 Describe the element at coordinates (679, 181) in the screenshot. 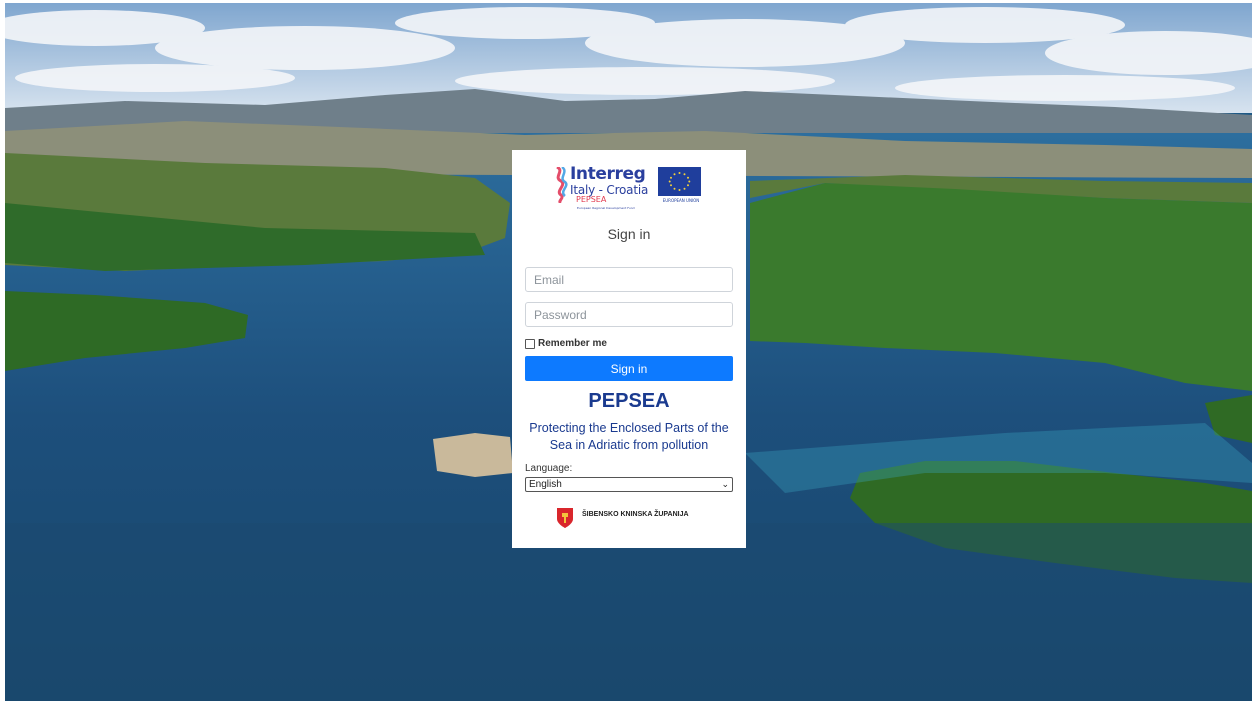

I see `eu-flag-icon` at that location.